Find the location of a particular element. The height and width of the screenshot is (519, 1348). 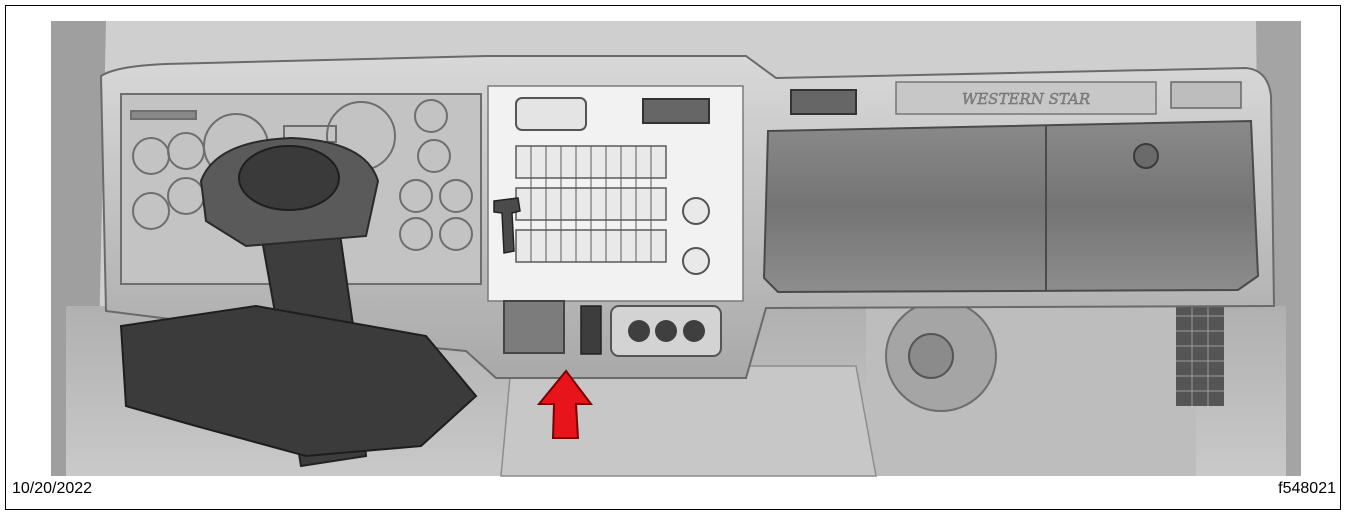

glove-box-panel is located at coordinates (1011, 206).